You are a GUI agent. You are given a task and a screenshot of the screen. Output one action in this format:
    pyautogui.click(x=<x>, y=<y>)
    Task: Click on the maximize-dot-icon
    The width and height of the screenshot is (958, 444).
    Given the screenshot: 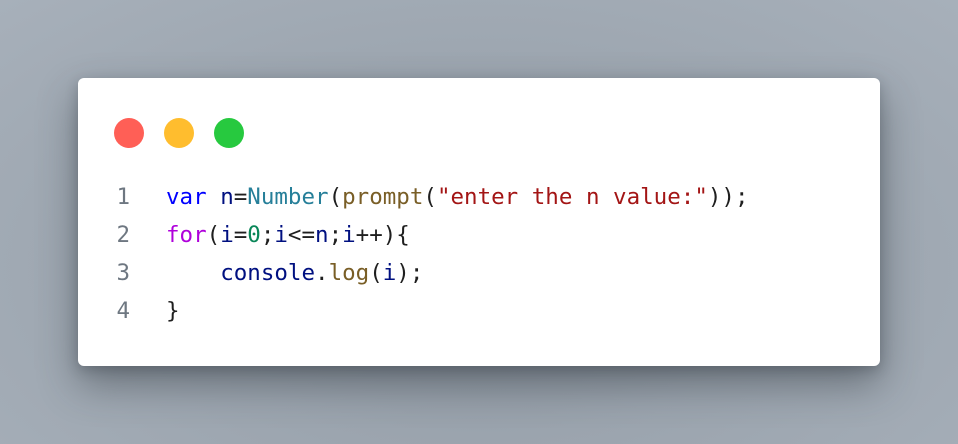 What is the action you would take?
    pyautogui.click(x=229, y=133)
    